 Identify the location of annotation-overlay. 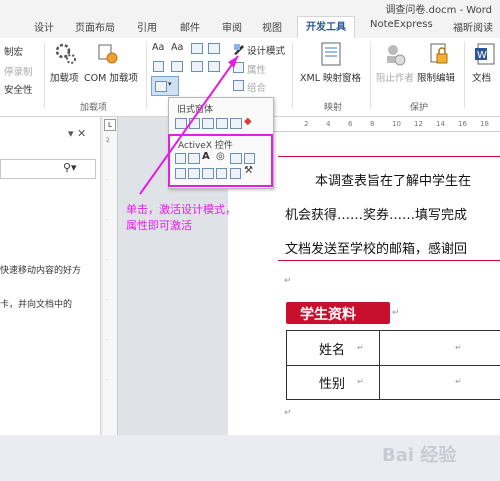
(189, 125).